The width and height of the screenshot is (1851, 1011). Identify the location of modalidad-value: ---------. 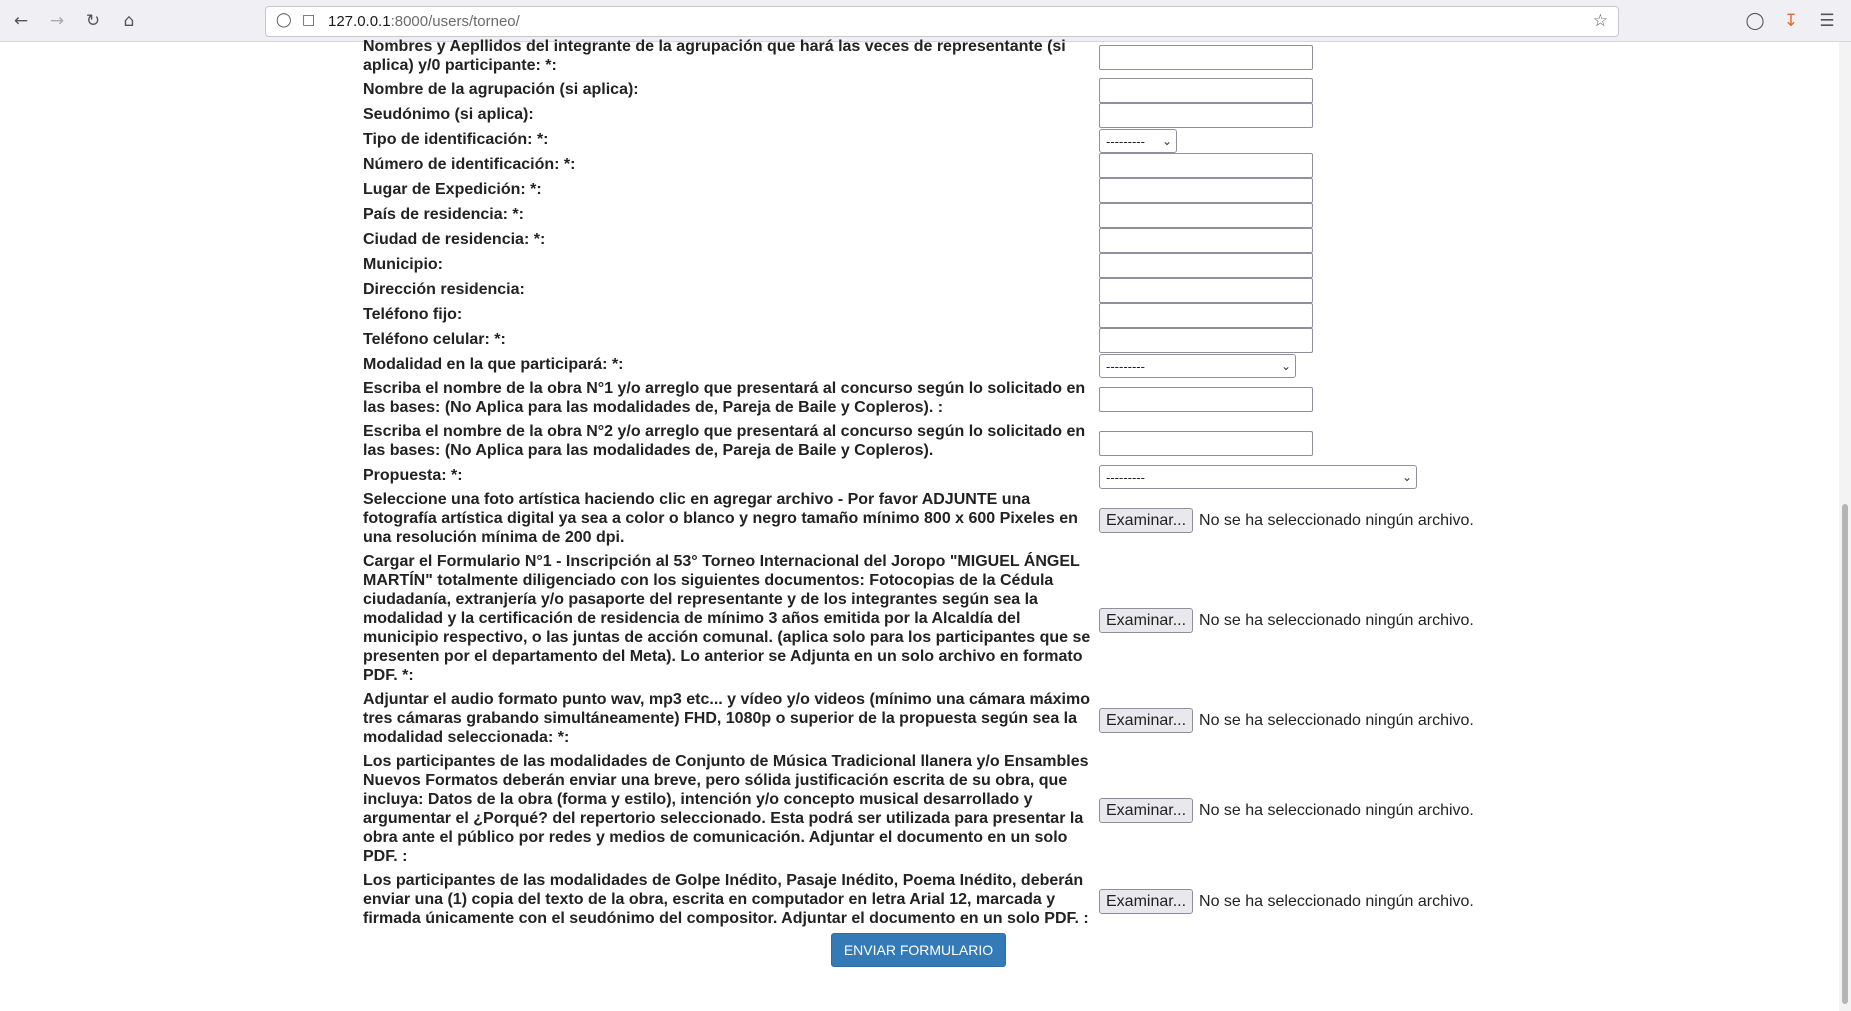
(1125, 366).